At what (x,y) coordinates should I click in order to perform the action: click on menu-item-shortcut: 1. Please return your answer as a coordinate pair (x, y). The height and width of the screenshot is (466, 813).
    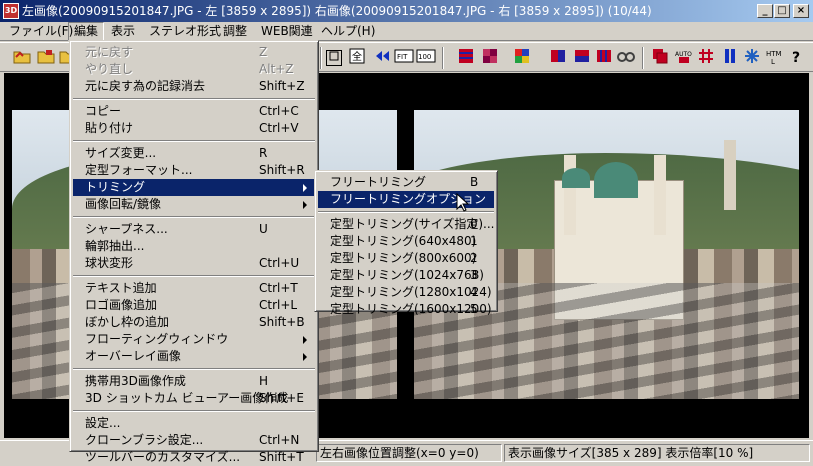
    Looking at the image, I should click on (474, 241).